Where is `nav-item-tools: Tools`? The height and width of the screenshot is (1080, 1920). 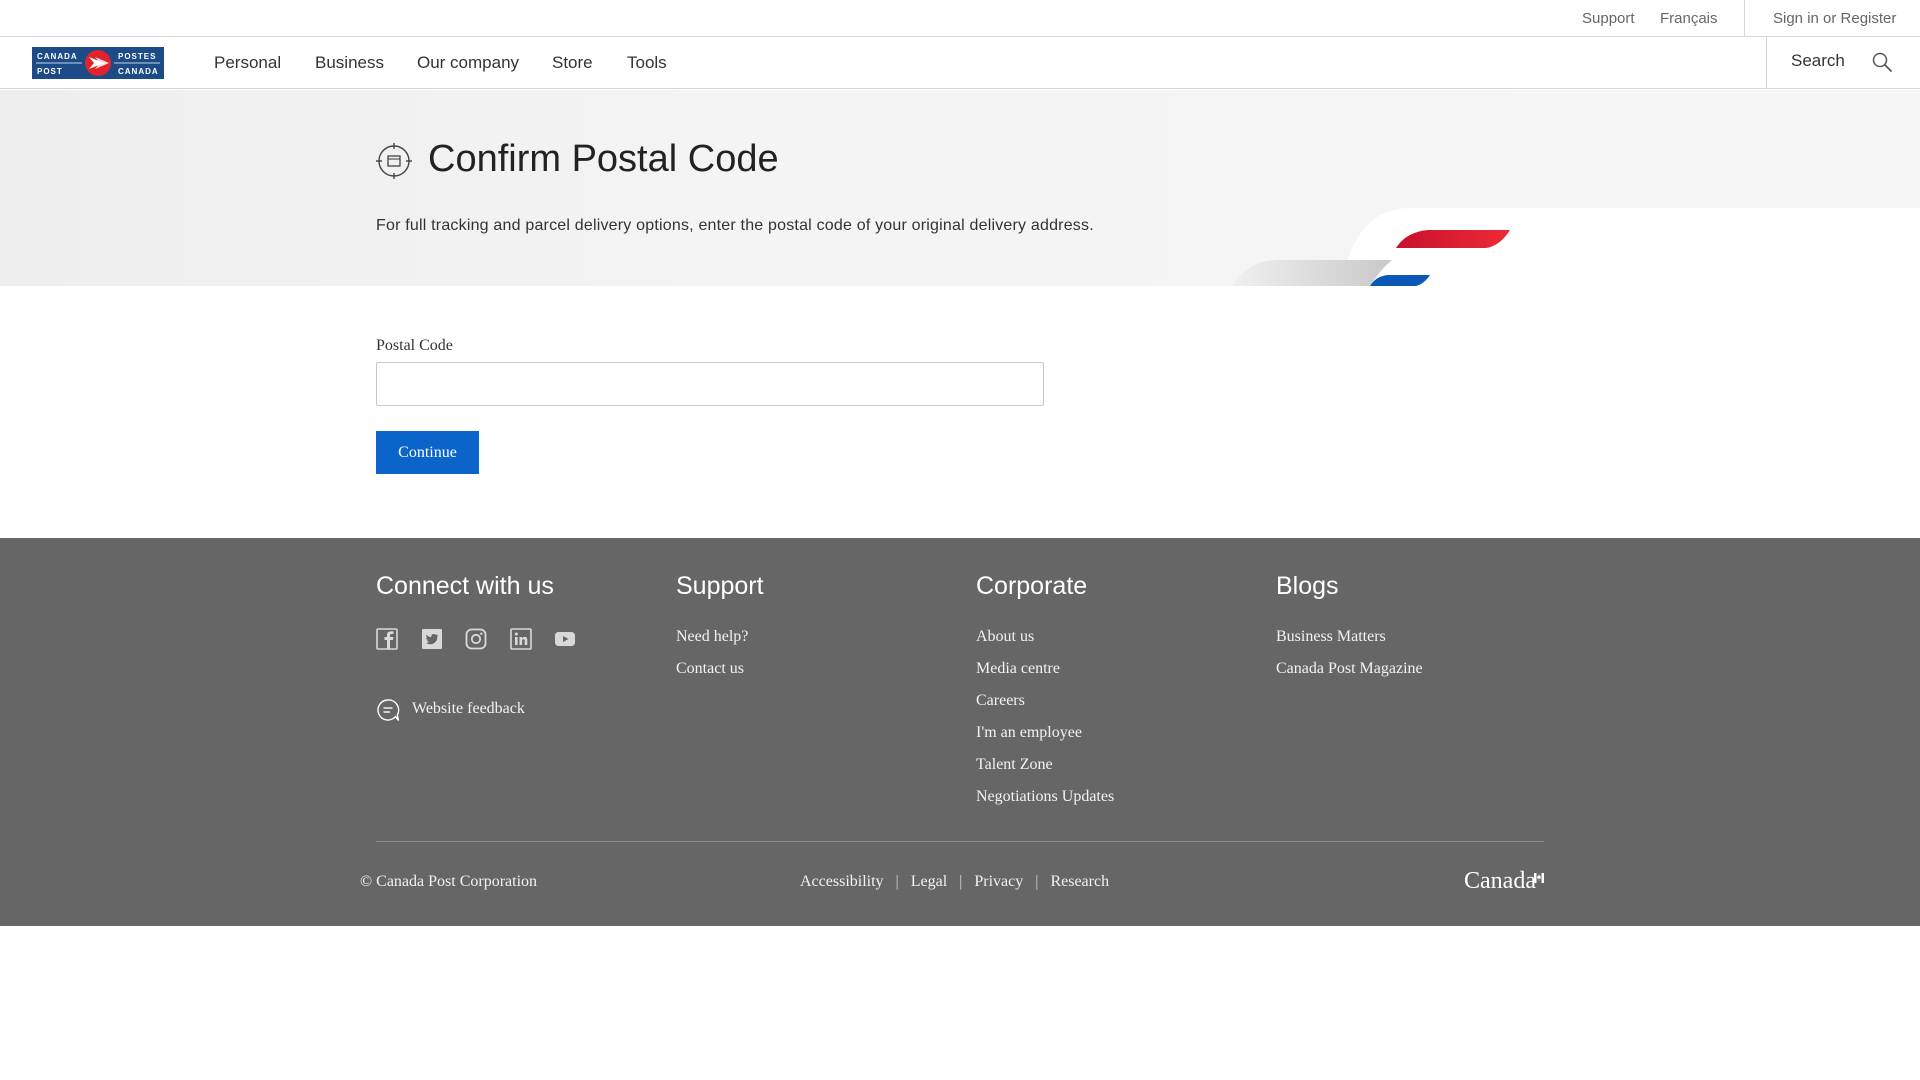
nav-item-tools: Tools is located at coordinates (647, 63).